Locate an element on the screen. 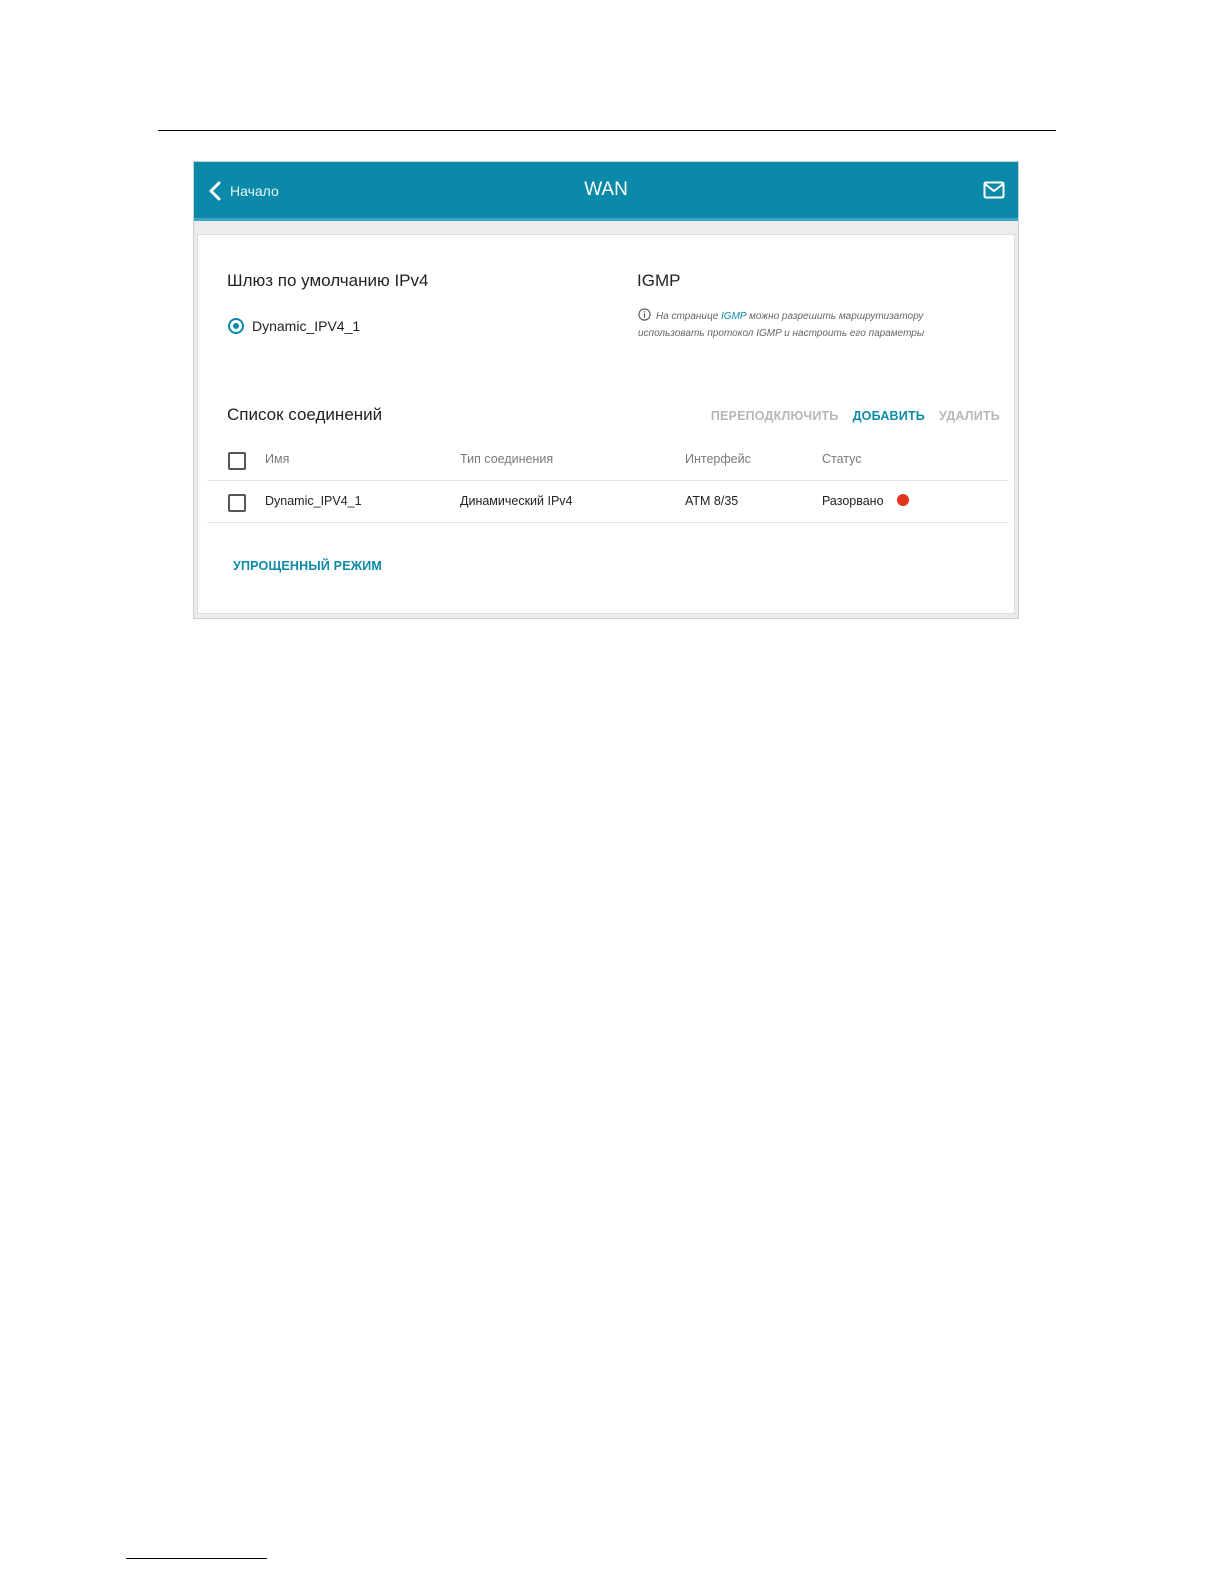 Image resolution: width=1224 pixels, height=1584 pixels. top-bar-divider is located at coordinates (606, 219).